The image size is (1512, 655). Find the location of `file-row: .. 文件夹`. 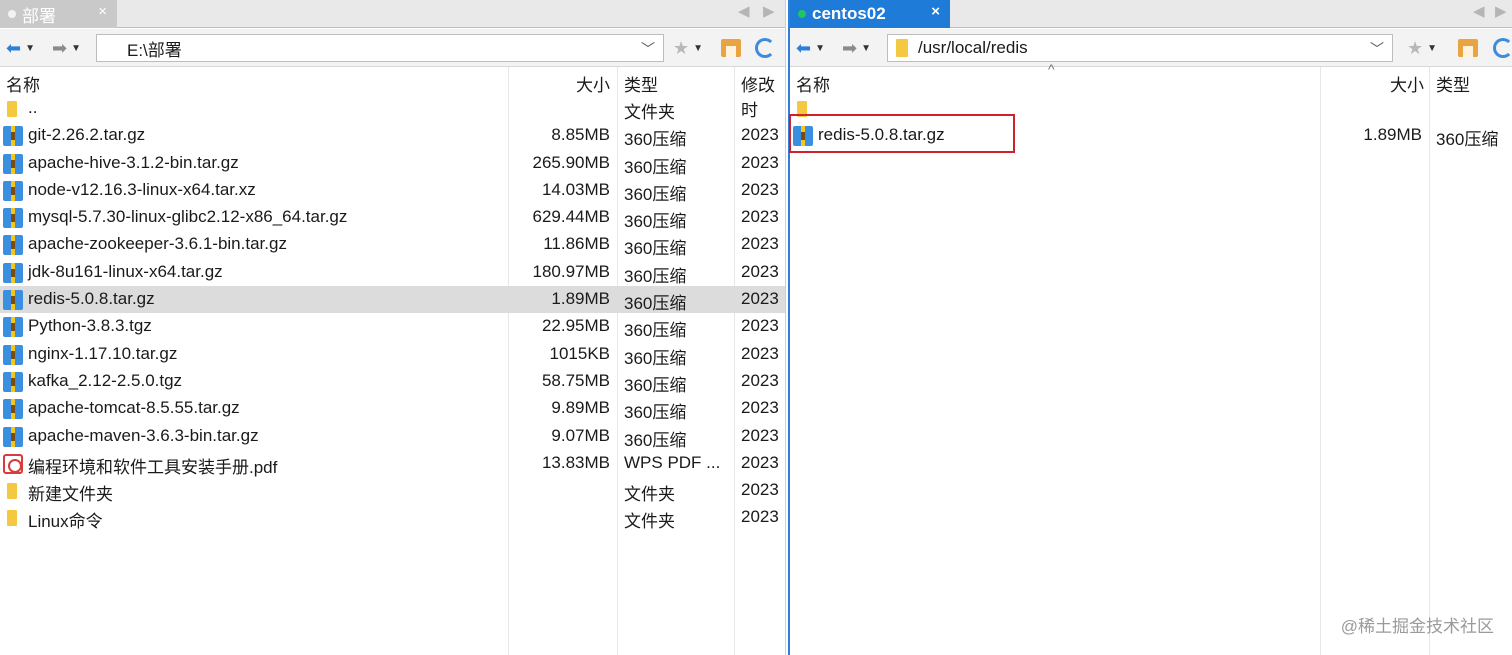

file-row: .. 文件夹 is located at coordinates (392, 108).